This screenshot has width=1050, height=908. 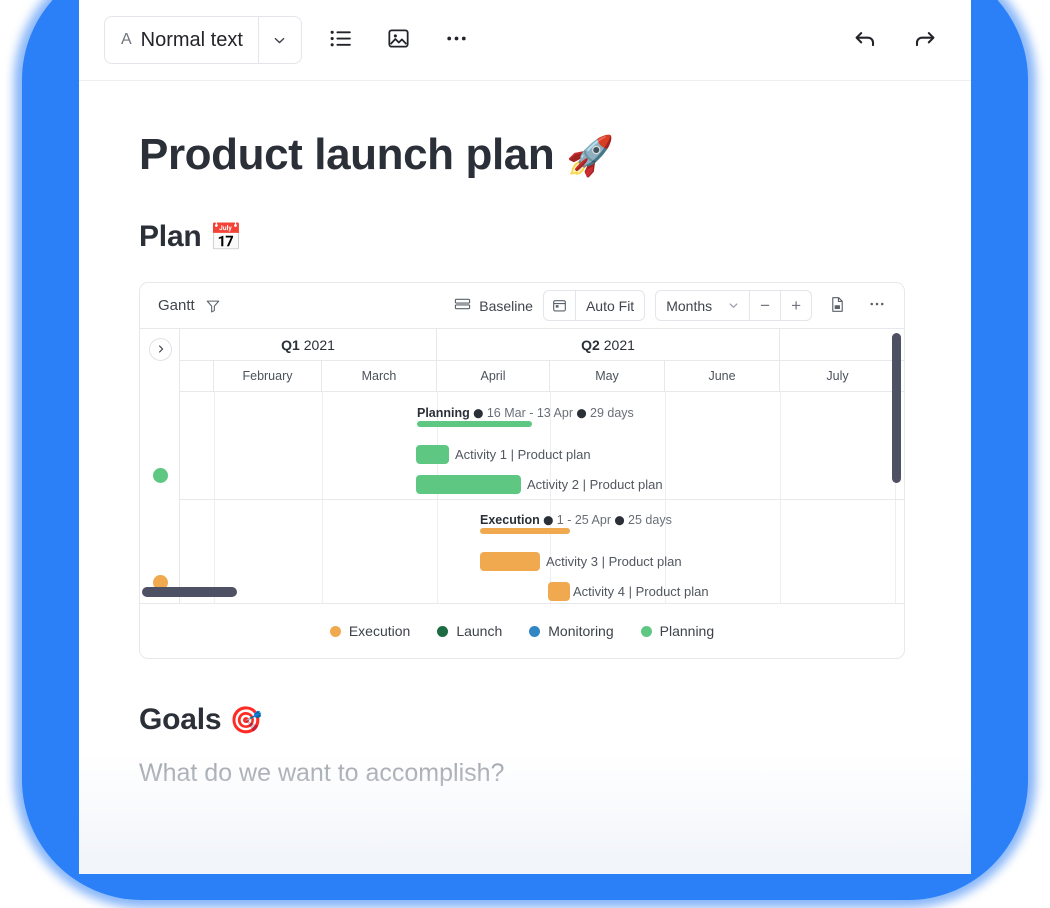 I want to click on gantt-row-header-column, so click(x=160, y=466).